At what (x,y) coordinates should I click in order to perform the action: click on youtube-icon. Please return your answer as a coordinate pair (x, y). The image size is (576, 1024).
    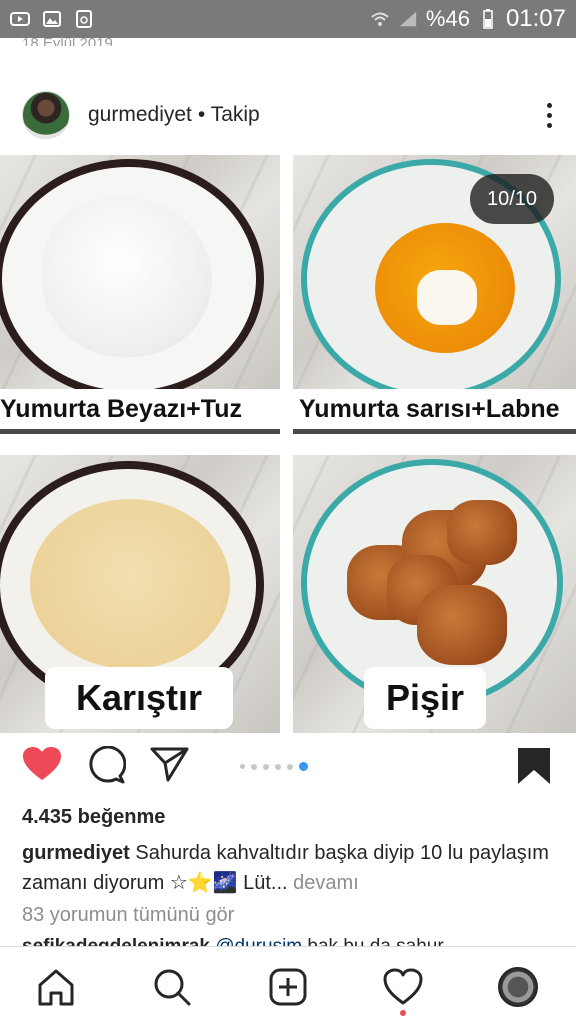
    Looking at the image, I should click on (20, 19).